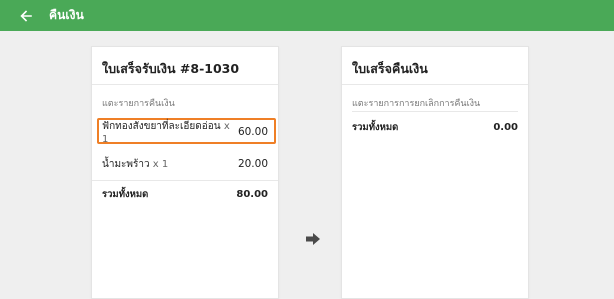 This screenshot has height=299, width=614. What do you see at coordinates (252, 194) in the screenshot?
I see `total-amount: 80.00` at bounding box center [252, 194].